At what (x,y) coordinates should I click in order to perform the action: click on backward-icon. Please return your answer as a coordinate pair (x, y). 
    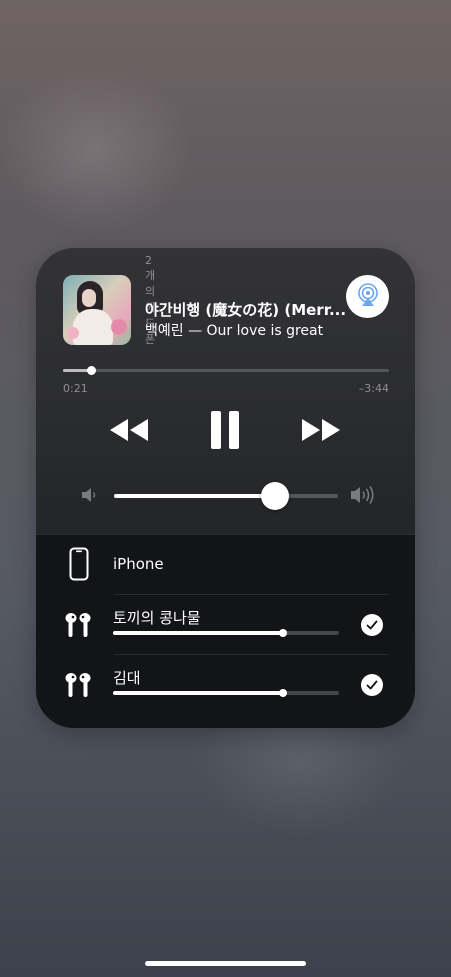
    Looking at the image, I should click on (129, 432).